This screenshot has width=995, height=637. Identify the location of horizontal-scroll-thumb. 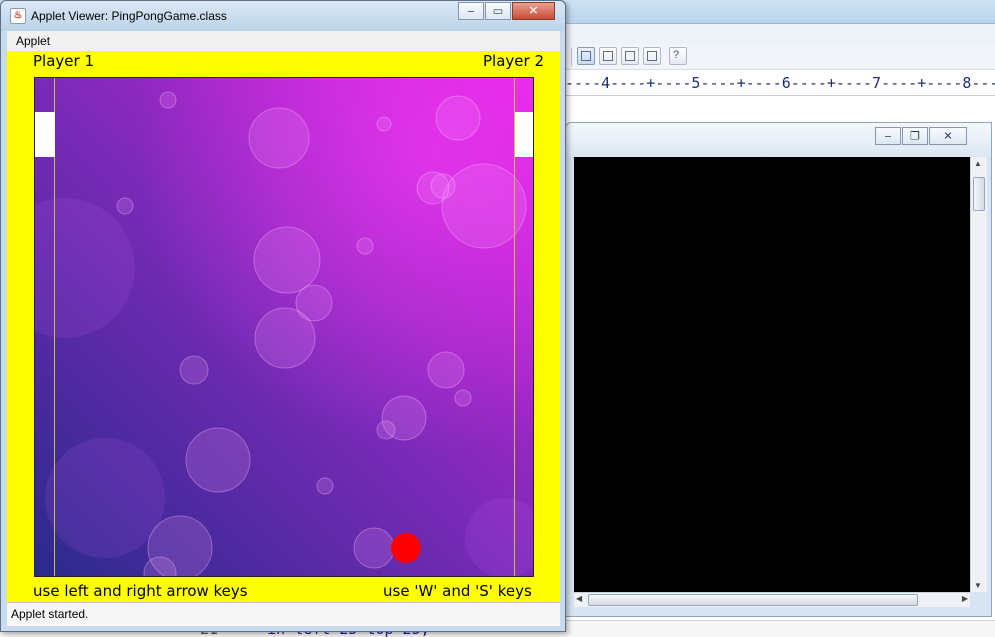
(753, 600).